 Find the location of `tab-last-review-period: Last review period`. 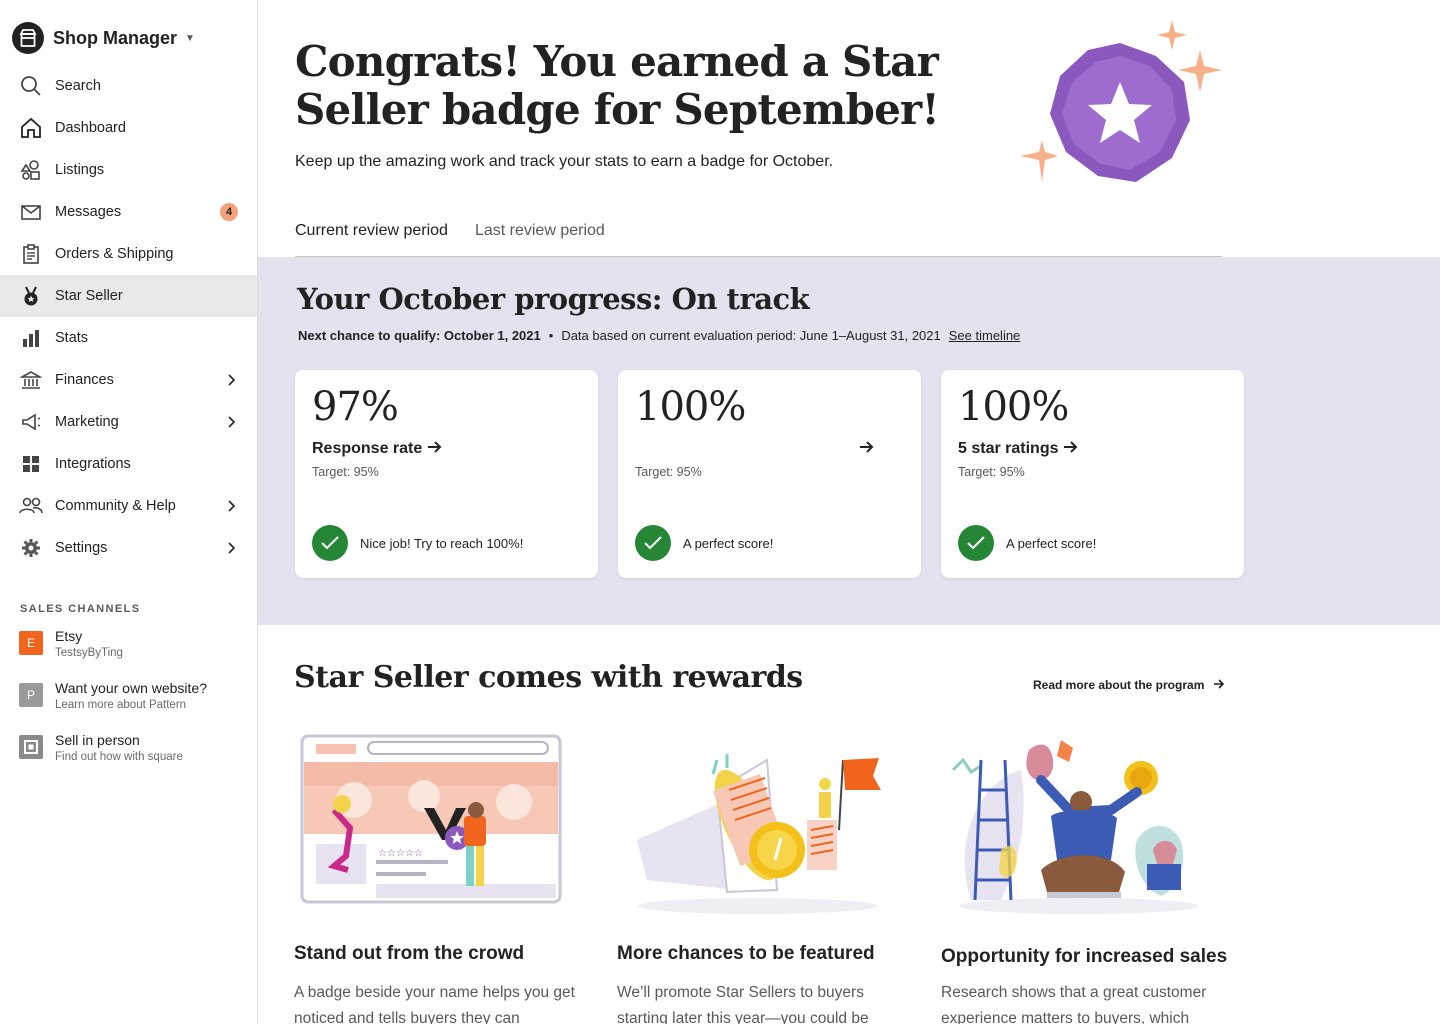

tab-last-review-period: Last review period is located at coordinates (540, 240).